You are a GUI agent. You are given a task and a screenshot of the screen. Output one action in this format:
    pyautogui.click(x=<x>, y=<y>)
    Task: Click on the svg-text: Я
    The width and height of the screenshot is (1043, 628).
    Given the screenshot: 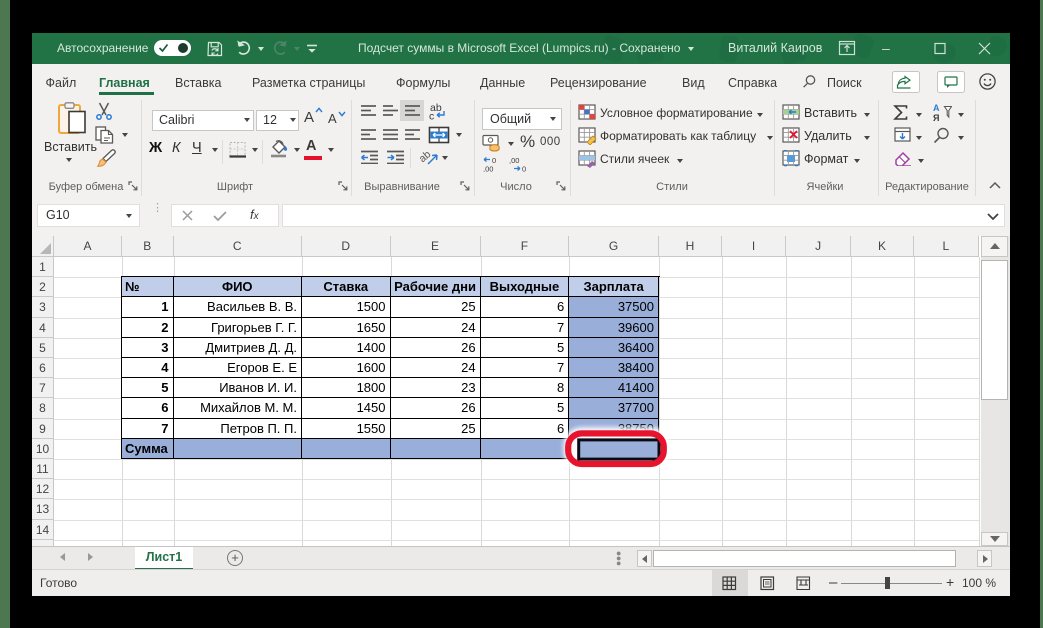 What is the action you would take?
    pyautogui.click(x=936, y=117)
    